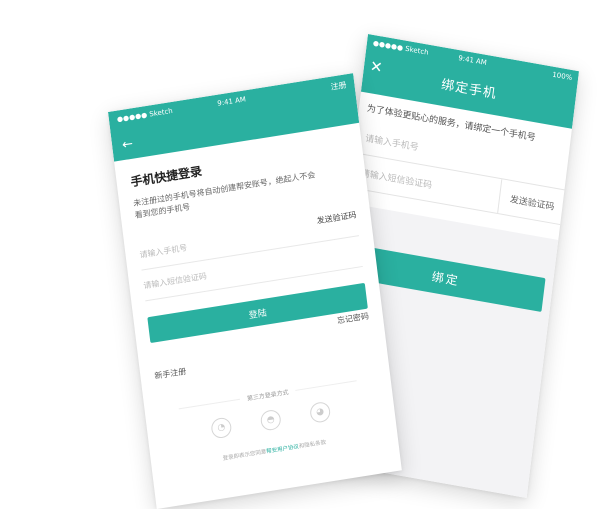 Image resolution: width=613 pixels, height=509 pixels. I want to click on agreement-prefix: 登录即表示您同意, so click(244, 456).